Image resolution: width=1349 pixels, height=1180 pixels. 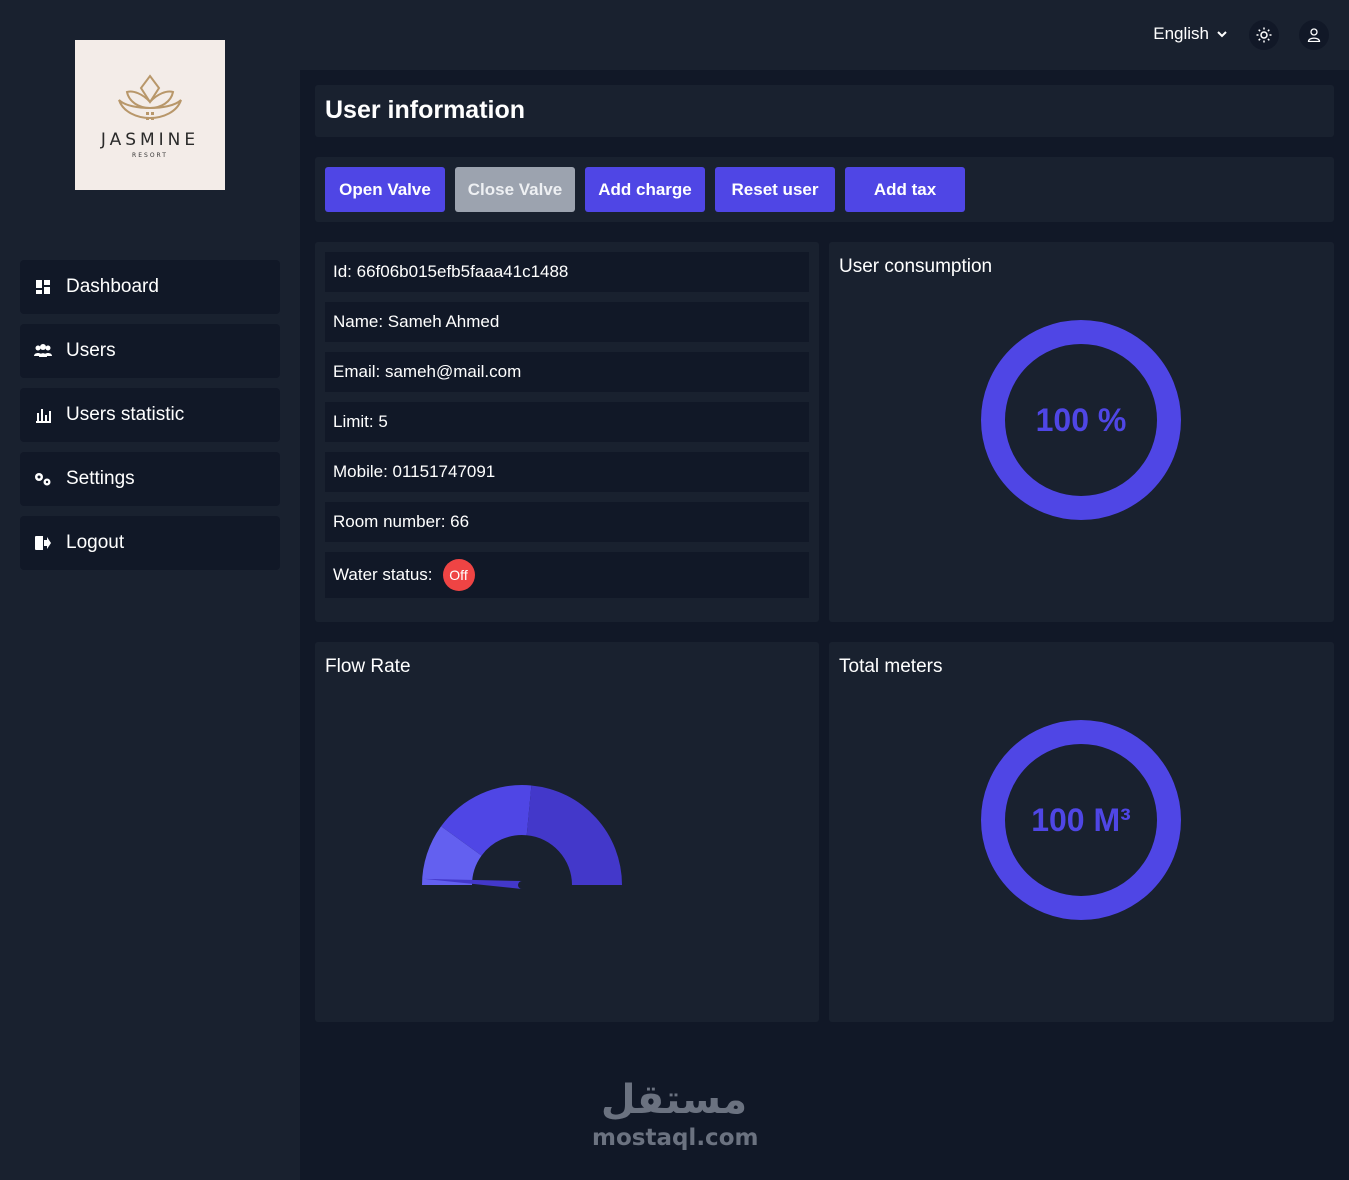 What do you see at coordinates (91, 350) in the screenshot?
I see `sidebar-item-label: Users` at bounding box center [91, 350].